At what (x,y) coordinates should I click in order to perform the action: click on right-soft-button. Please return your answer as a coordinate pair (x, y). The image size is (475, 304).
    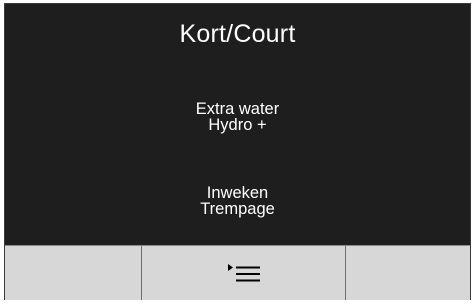
    Looking at the image, I should click on (408, 273).